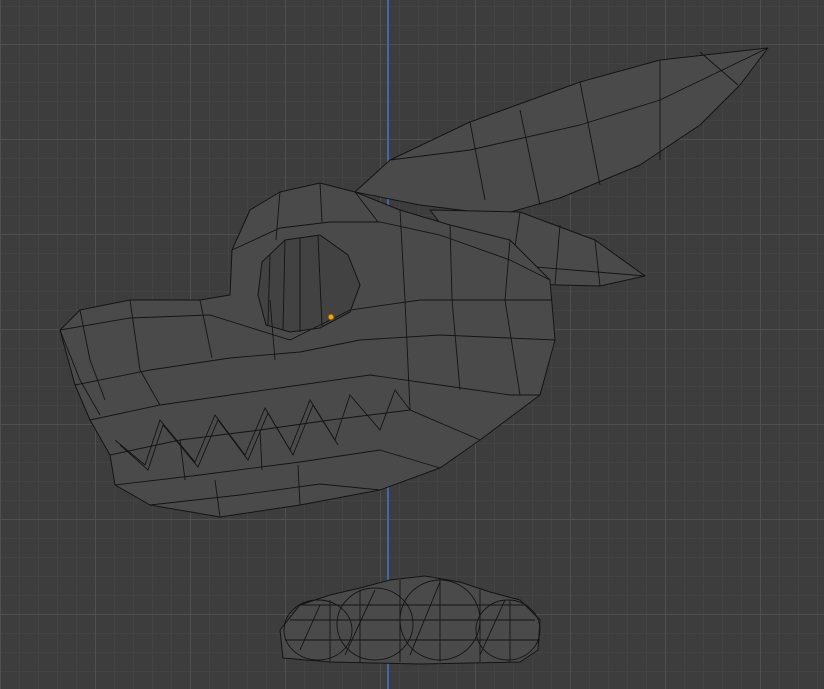 The height and width of the screenshot is (689, 824). What do you see at coordinates (410, 620) in the screenshot?
I see `feet-mesh` at bounding box center [410, 620].